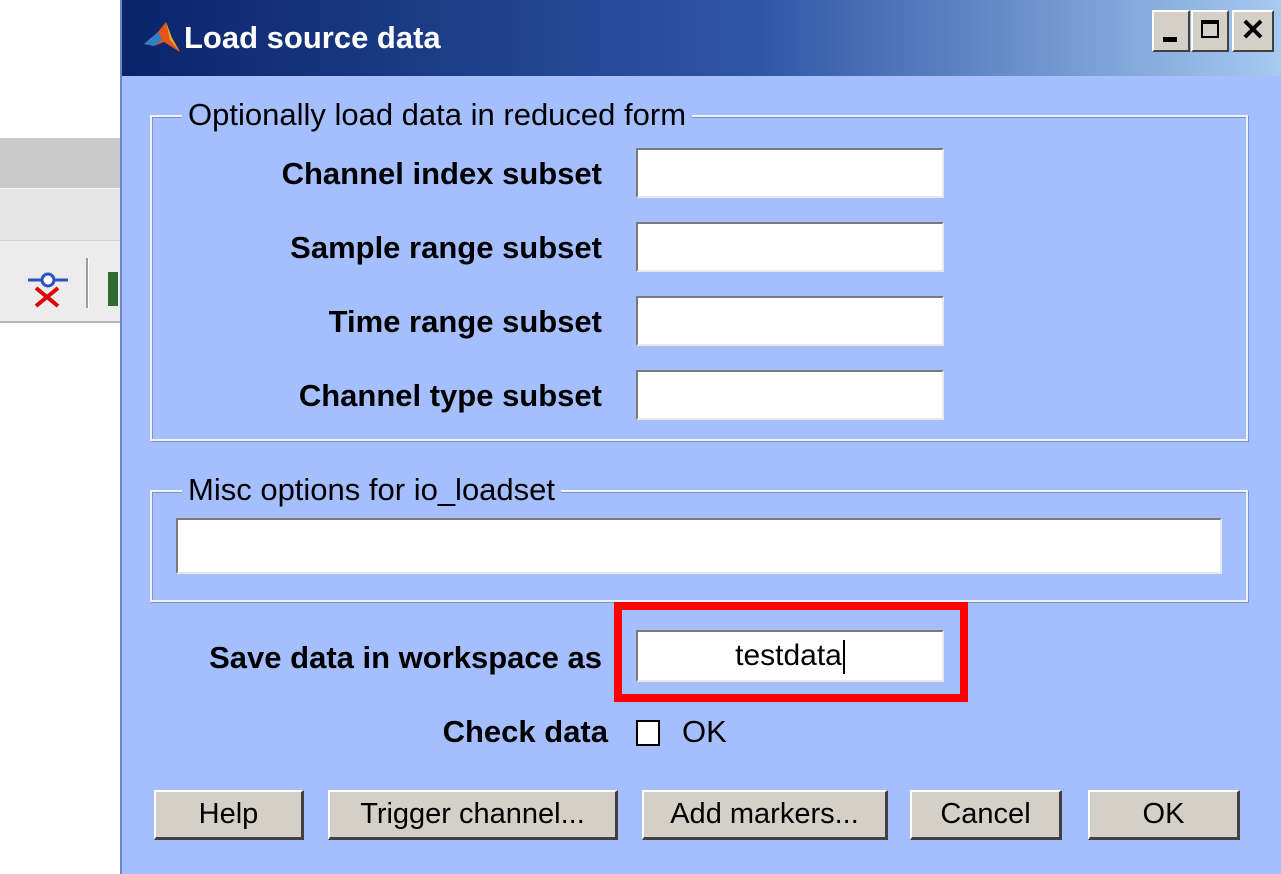 This screenshot has height=874, width=1281. Describe the element at coordinates (70, 214) in the screenshot. I see `background-window-menu-band` at that location.